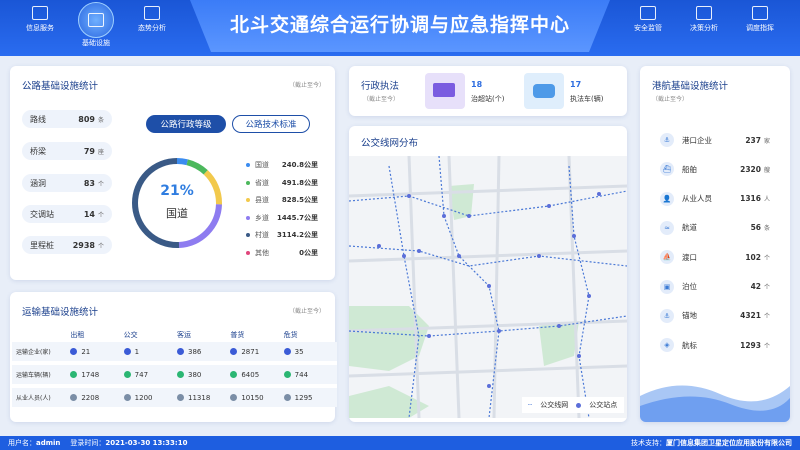 Image resolution: width=800 pixels, height=450 pixels. I want to click on cell-value: 2208, so click(90, 397).